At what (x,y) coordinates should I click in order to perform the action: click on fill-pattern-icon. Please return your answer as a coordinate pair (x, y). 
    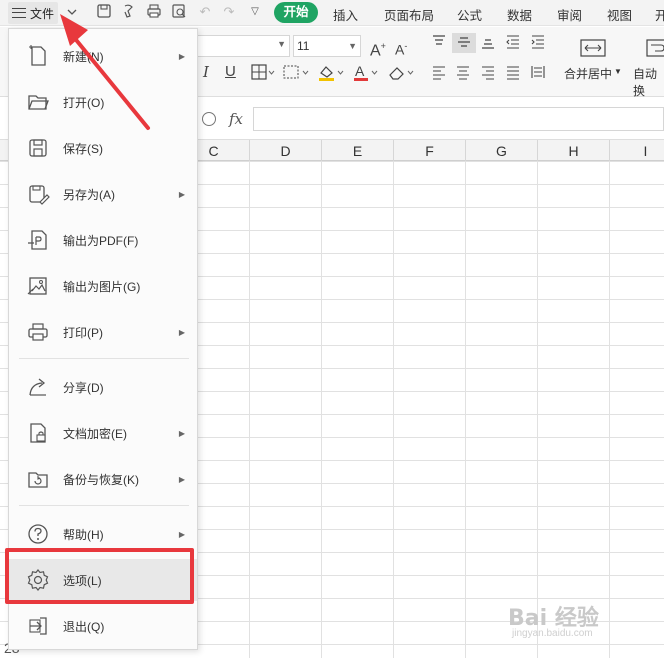
    Looking at the image, I should click on (296, 72).